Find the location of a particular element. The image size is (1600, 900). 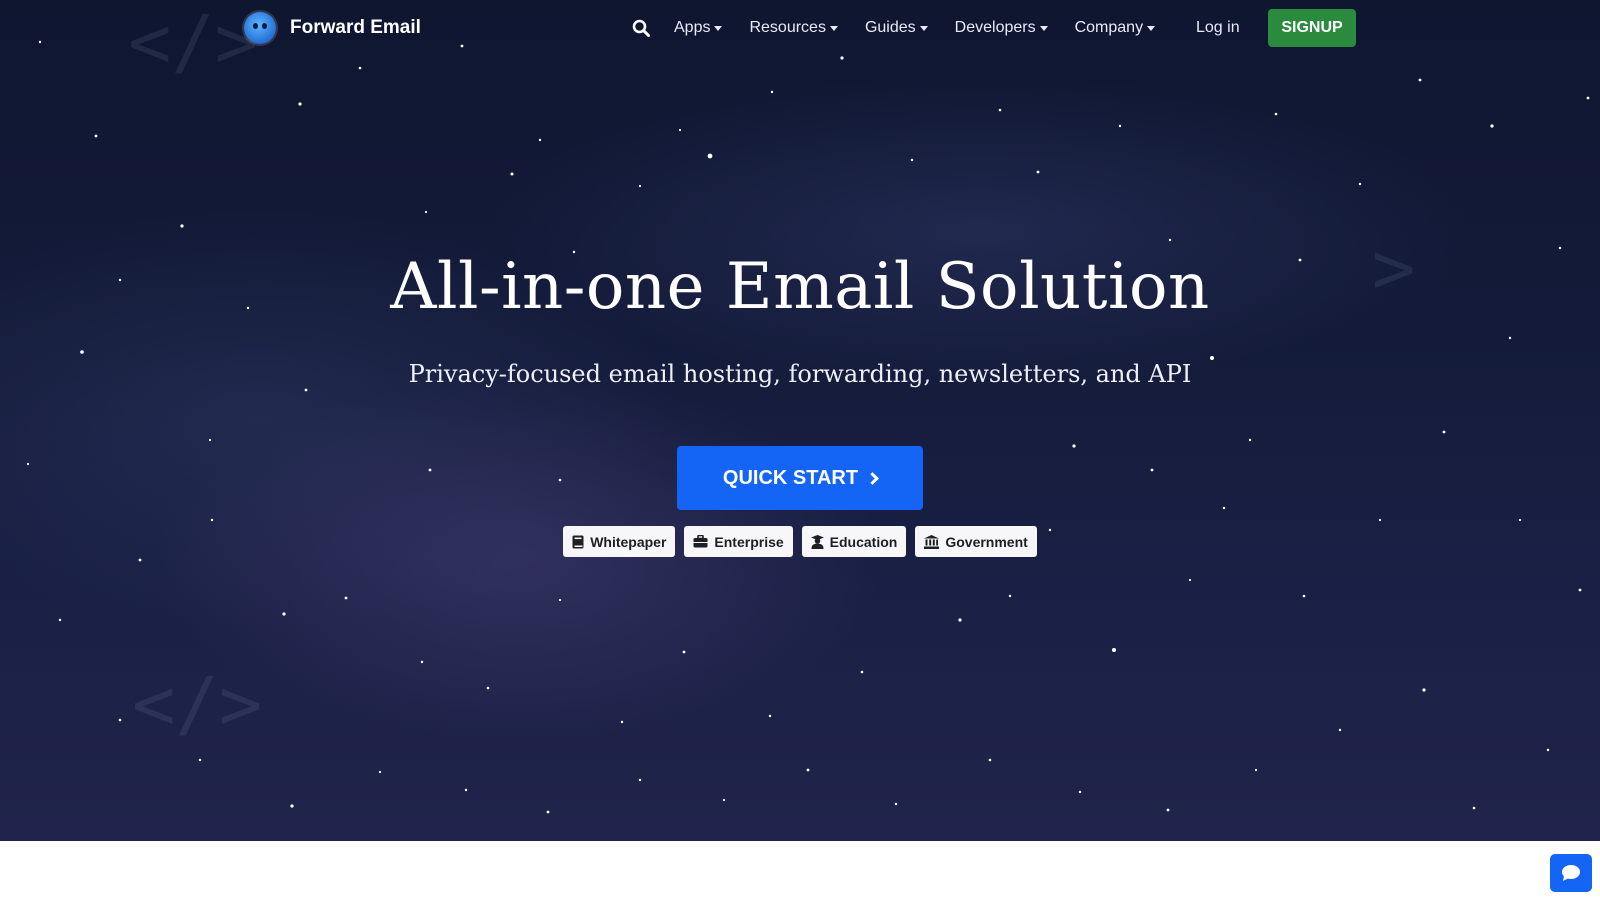

code-brackets-decoration: </> is located at coordinates (197, 704).